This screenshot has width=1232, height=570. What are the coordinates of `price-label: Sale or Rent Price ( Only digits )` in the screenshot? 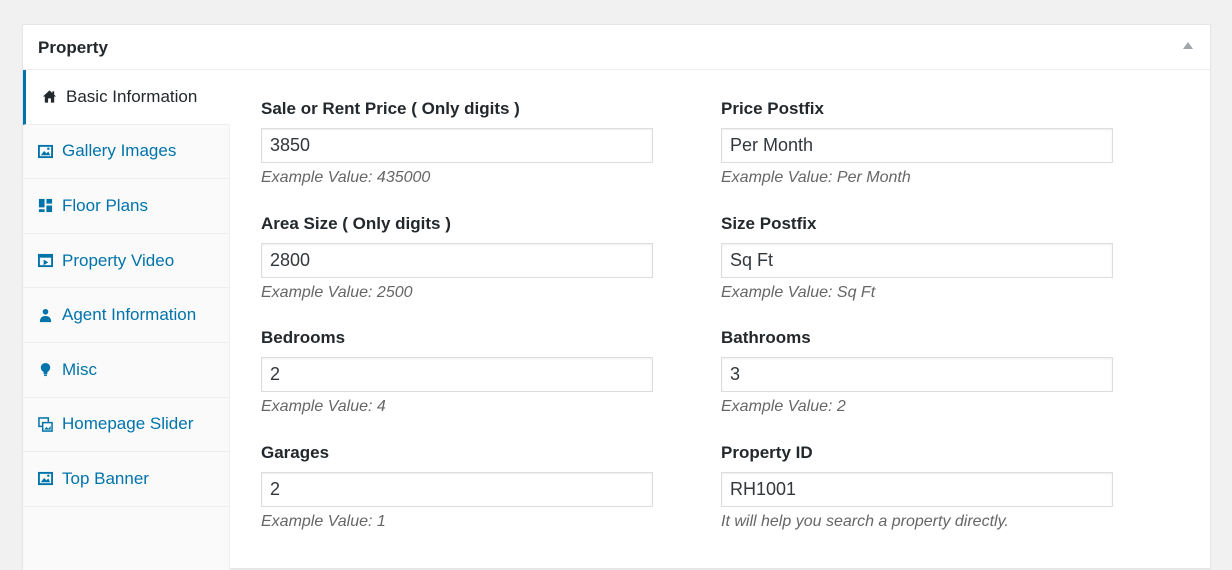 It's located at (390, 108).